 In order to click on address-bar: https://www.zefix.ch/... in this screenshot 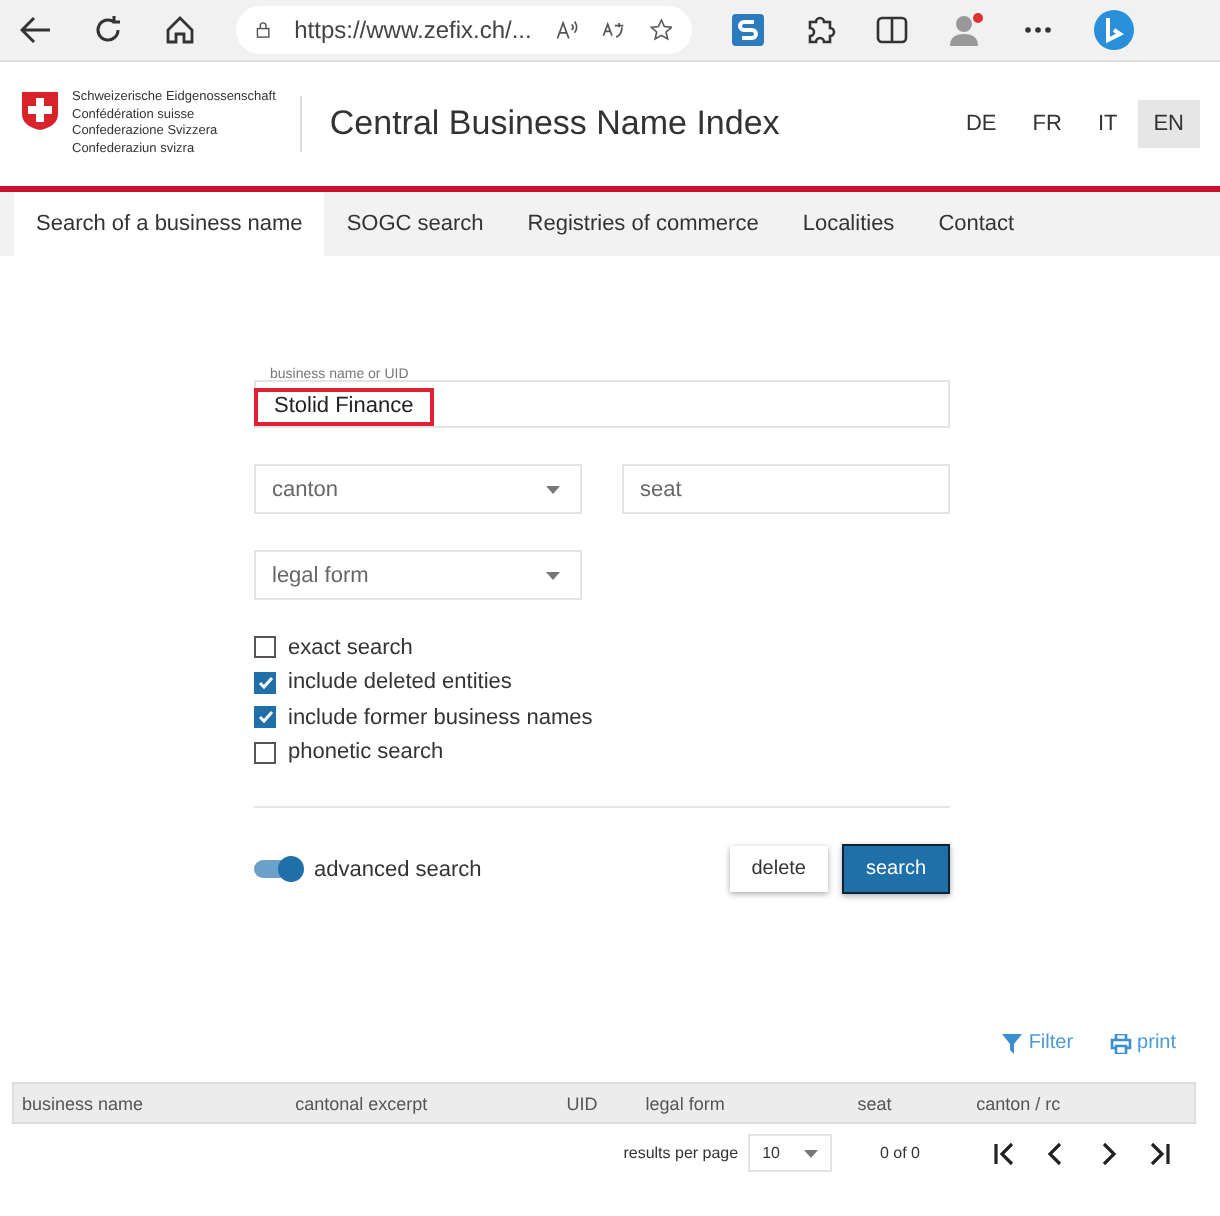, I will do `click(464, 30)`.